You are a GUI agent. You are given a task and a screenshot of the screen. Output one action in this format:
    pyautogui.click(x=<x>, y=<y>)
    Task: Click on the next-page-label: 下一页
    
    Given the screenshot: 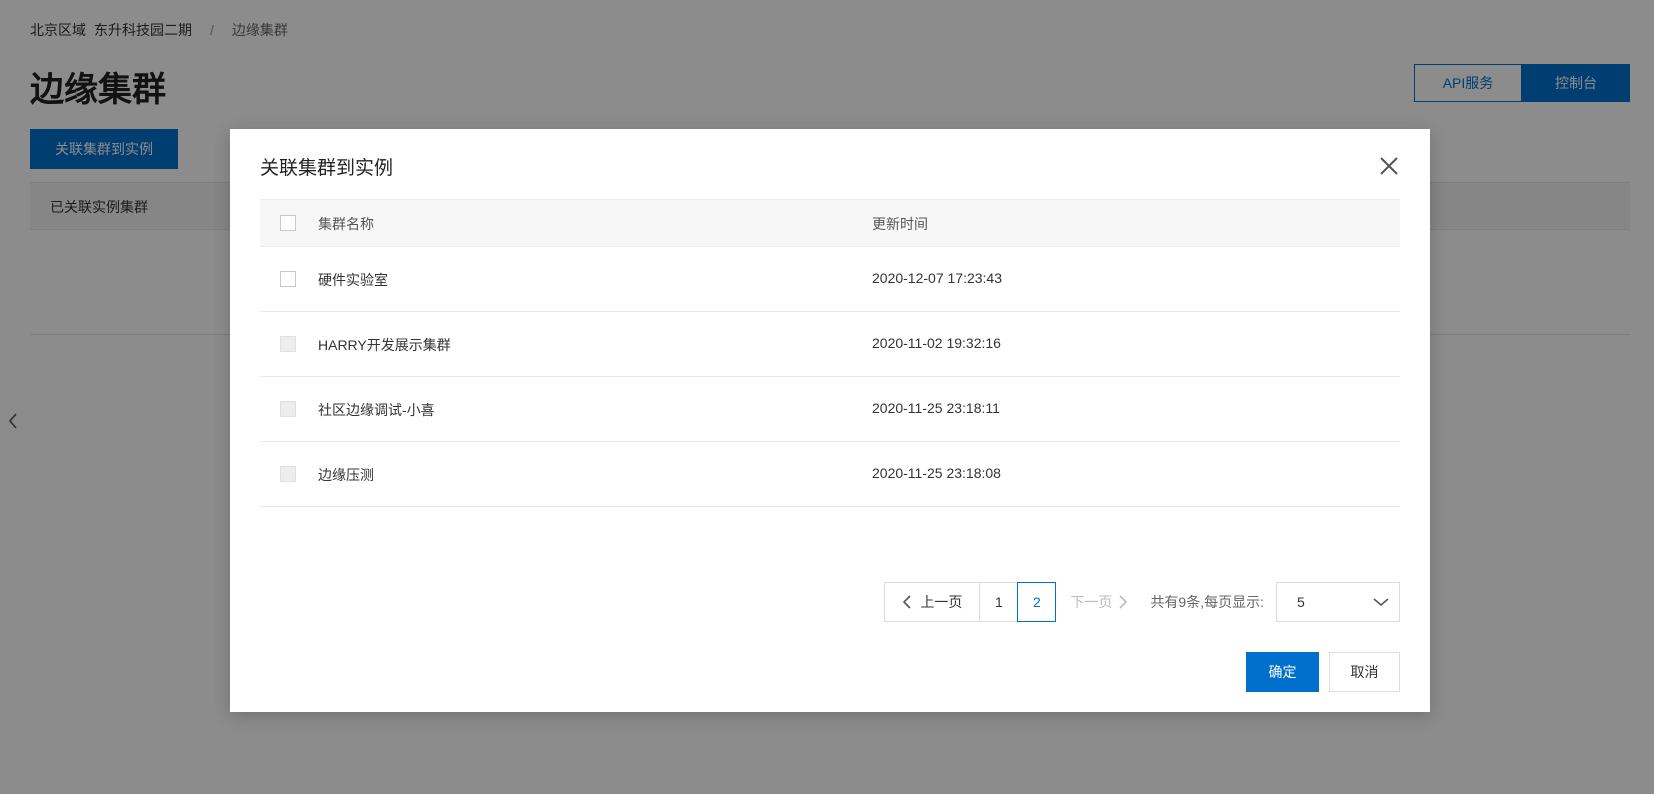 What is the action you would take?
    pyautogui.click(x=1091, y=602)
    